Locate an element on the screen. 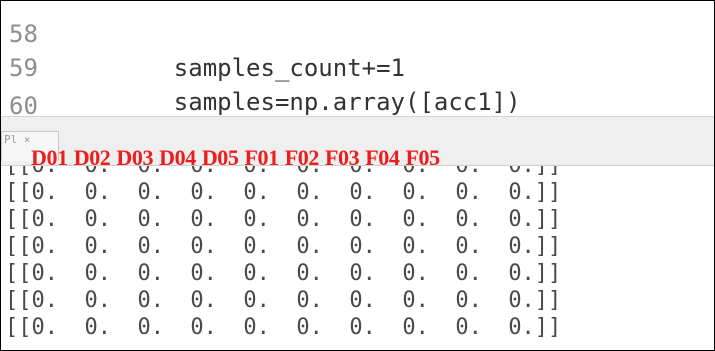  column-label: F01 is located at coordinates (262, 157).